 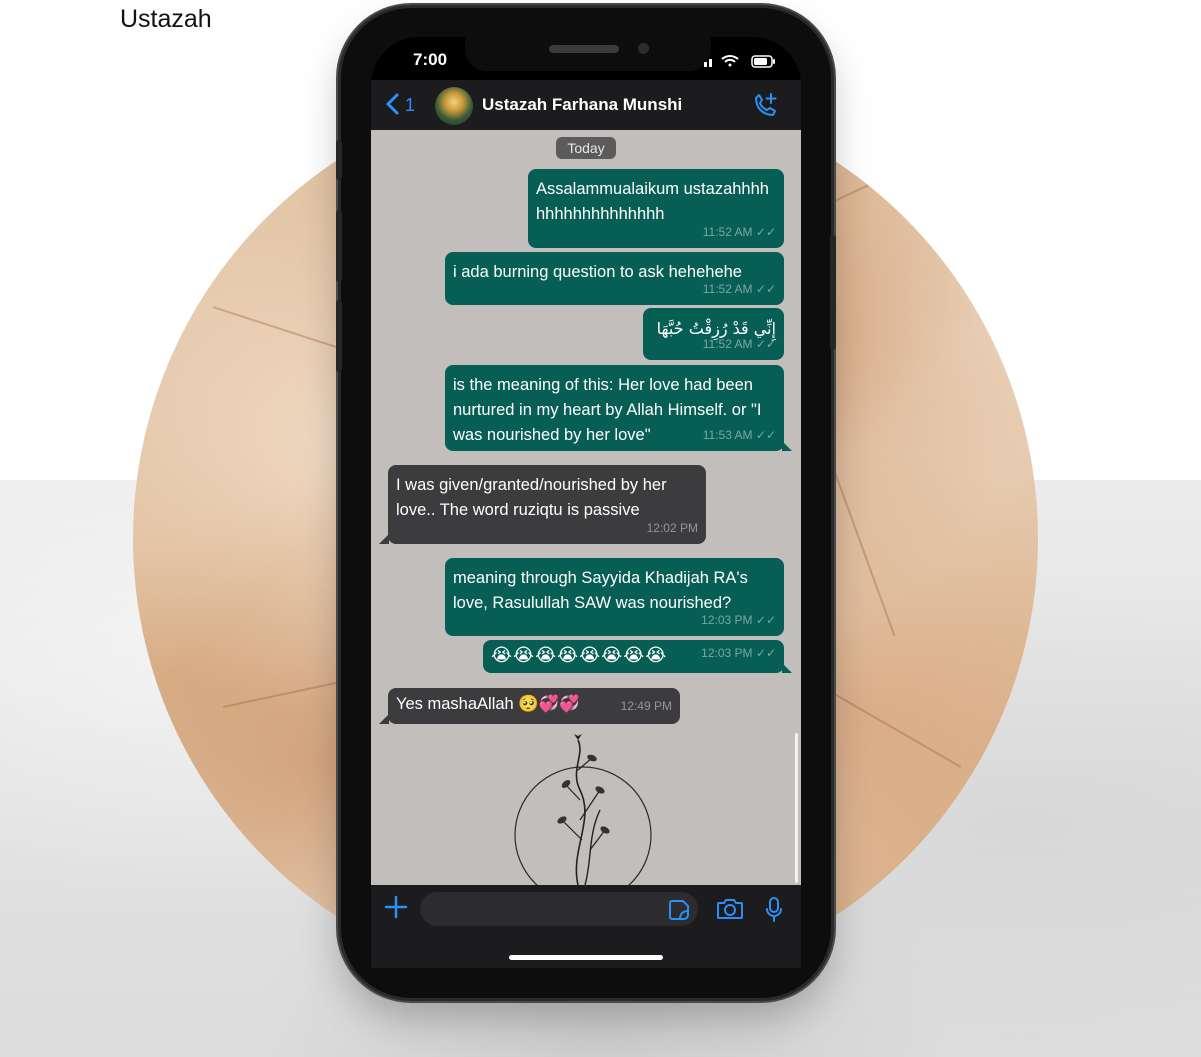 I want to click on mute-switch, so click(x=339, y=160).